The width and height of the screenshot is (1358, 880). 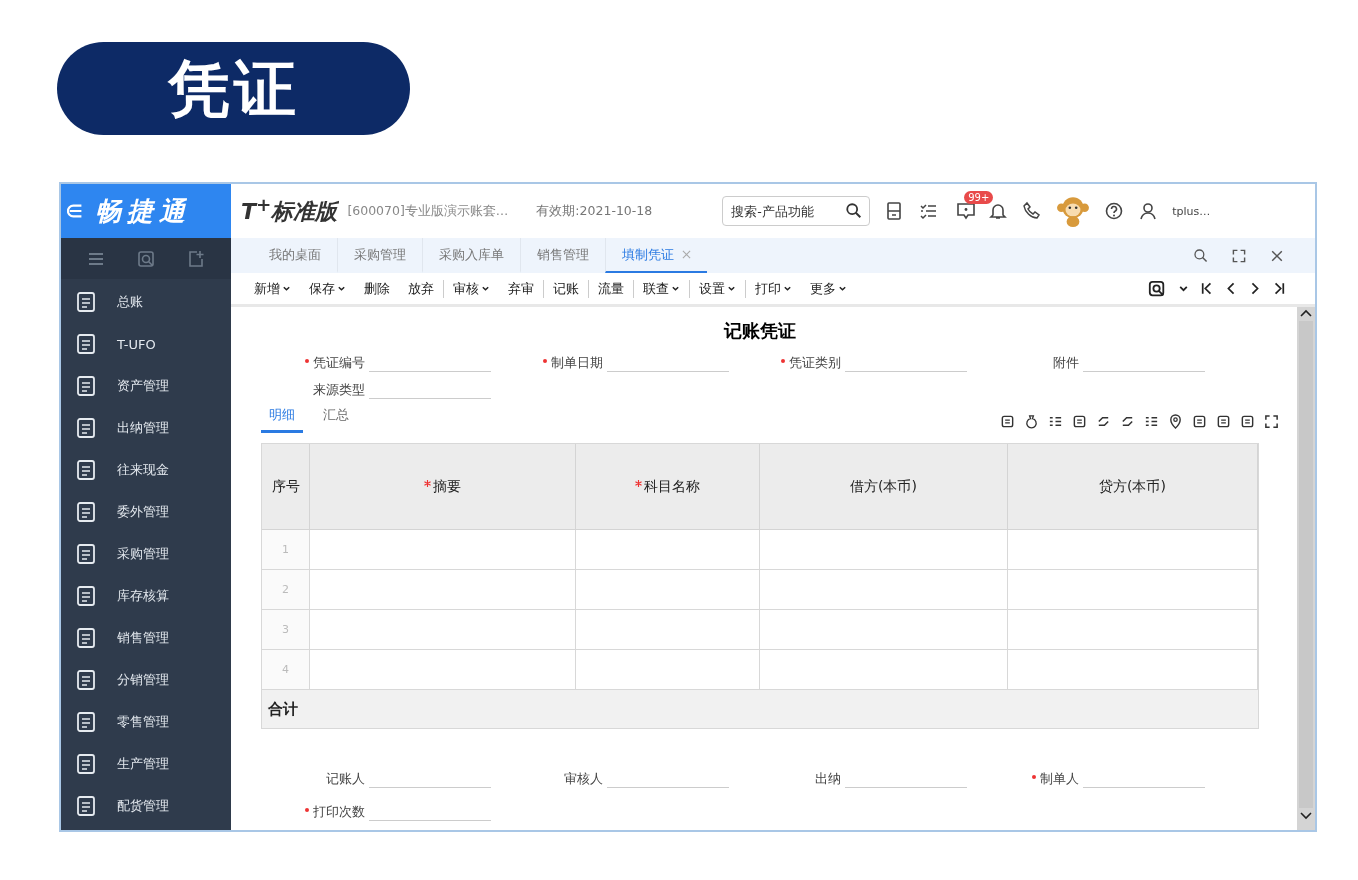 What do you see at coordinates (146, 302) in the screenshot?
I see `sidebar-item: 总账` at bounding box center [146, 302].